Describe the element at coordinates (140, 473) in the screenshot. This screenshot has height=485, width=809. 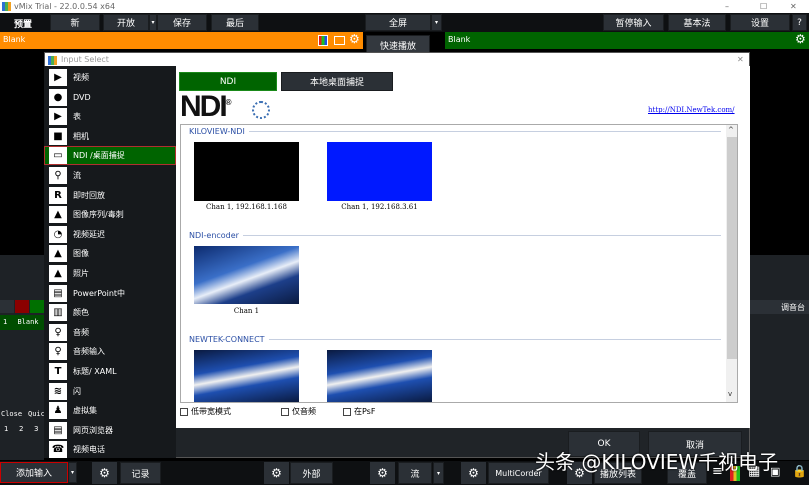
I see `record-button: 记录` at that location.